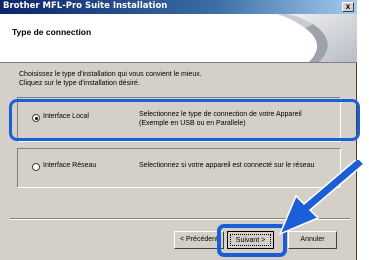 This screenshot has width=369, height=260. Describe the element at coordinates (199, 239) in the screenshot. I see `previous-button-label: < Précédent` at that location.